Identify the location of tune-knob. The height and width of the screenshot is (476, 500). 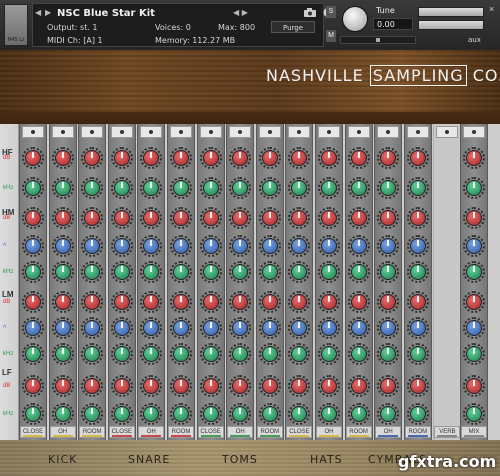
(355, 19).